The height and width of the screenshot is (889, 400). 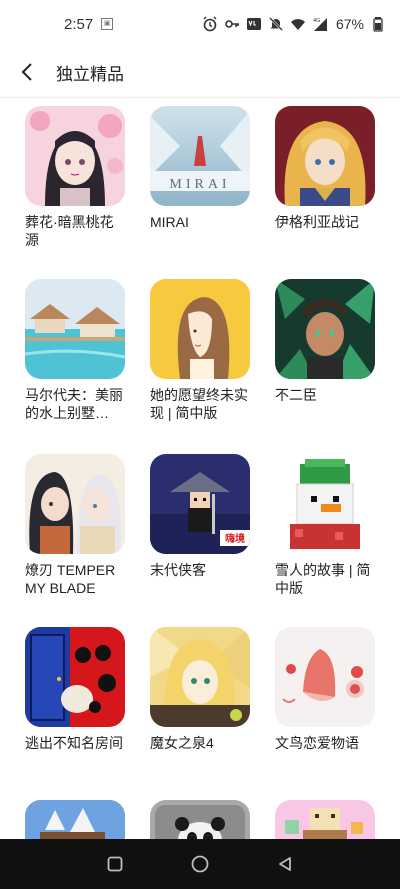 What do you see at coordinates (70, 579) in the screenshot?
I see `app-name: 燎刃 TEMPER MY BLADE` at bounding box center [70, 579].